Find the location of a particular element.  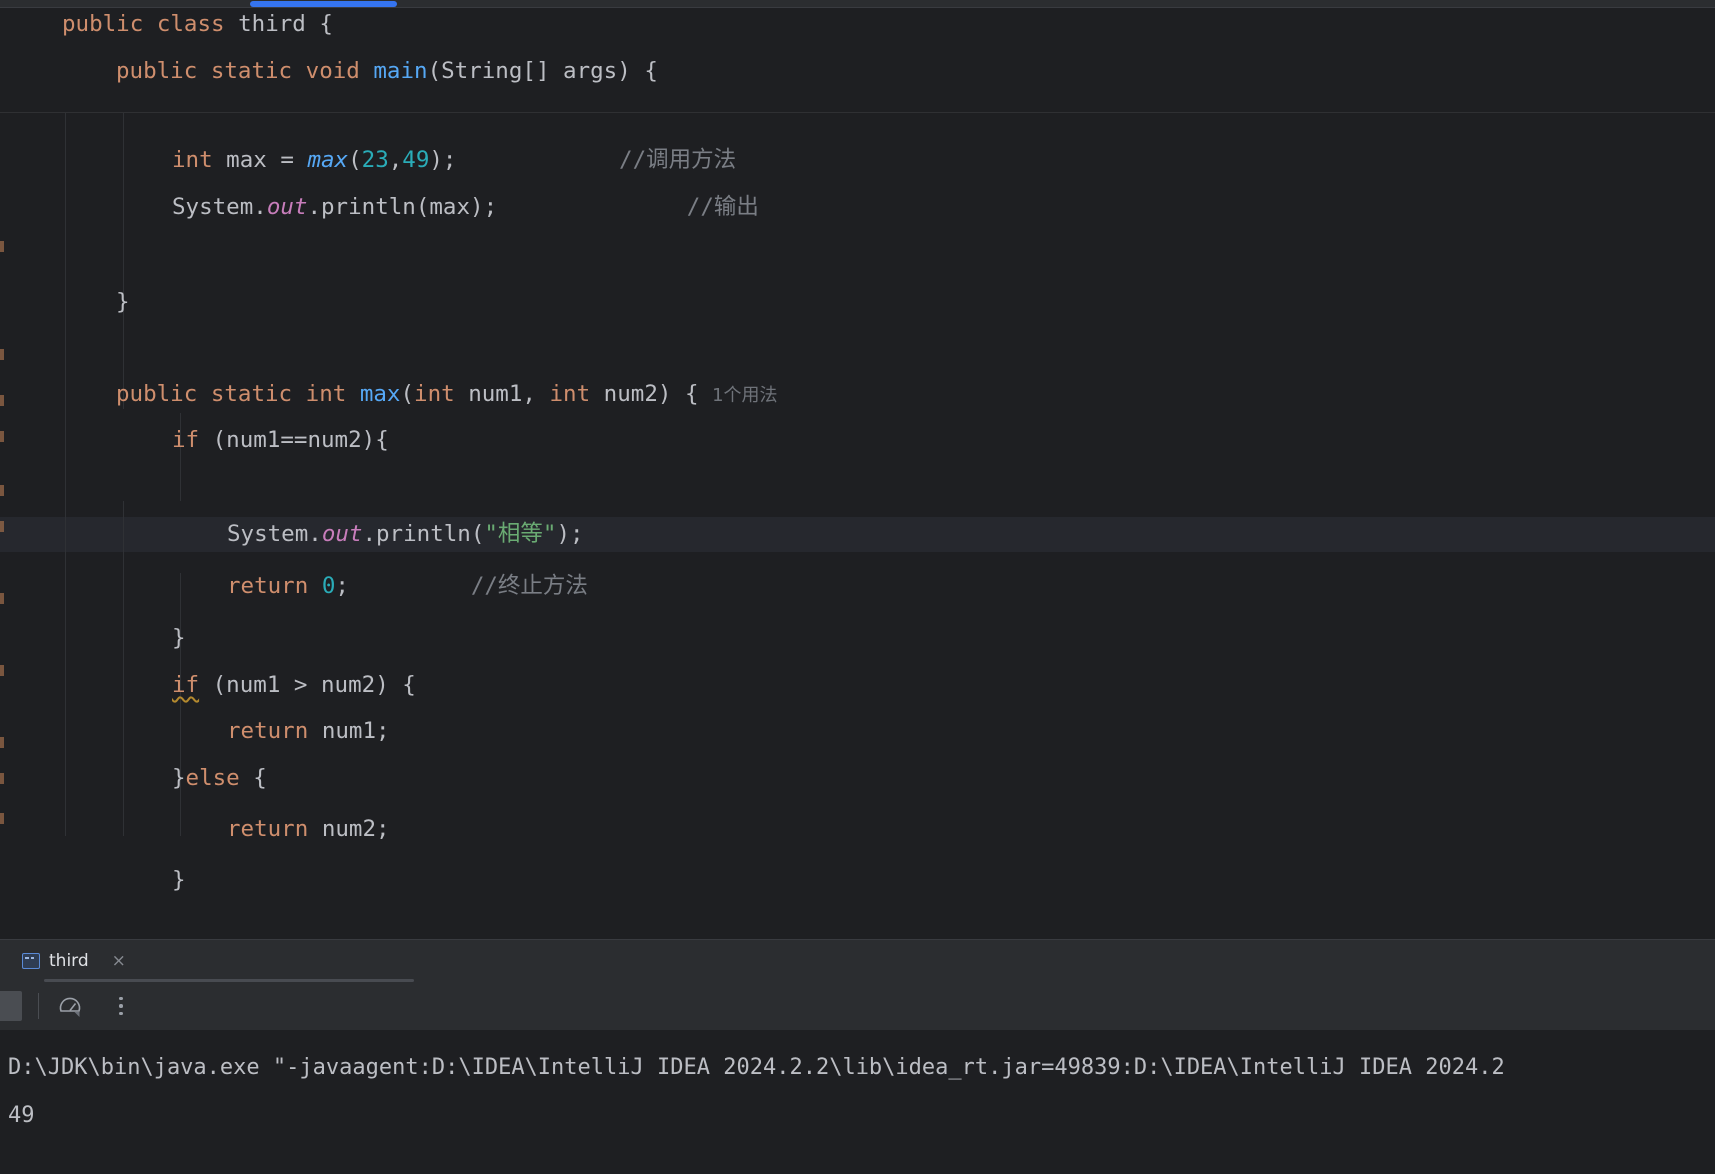

system-ref: System. is located at coordinates (219, 207).